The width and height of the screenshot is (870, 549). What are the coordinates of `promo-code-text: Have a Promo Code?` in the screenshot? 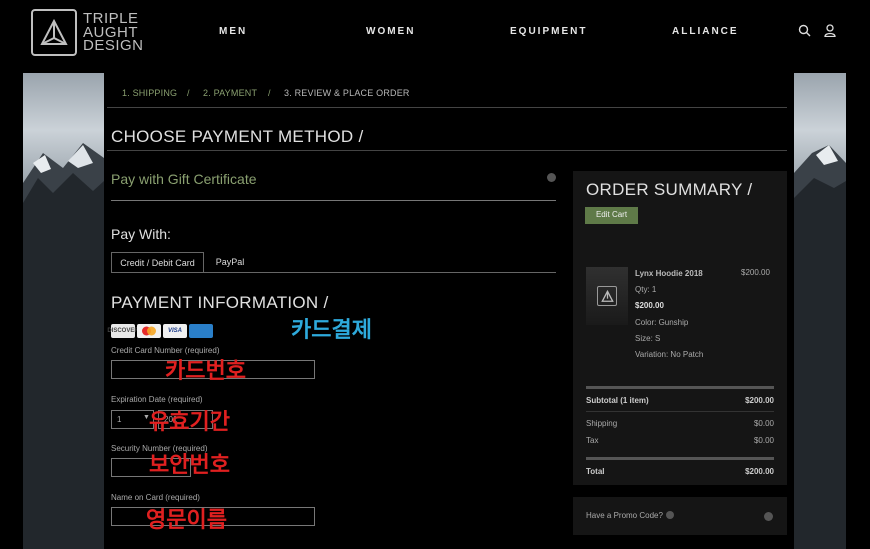 It's located at (624, 515).